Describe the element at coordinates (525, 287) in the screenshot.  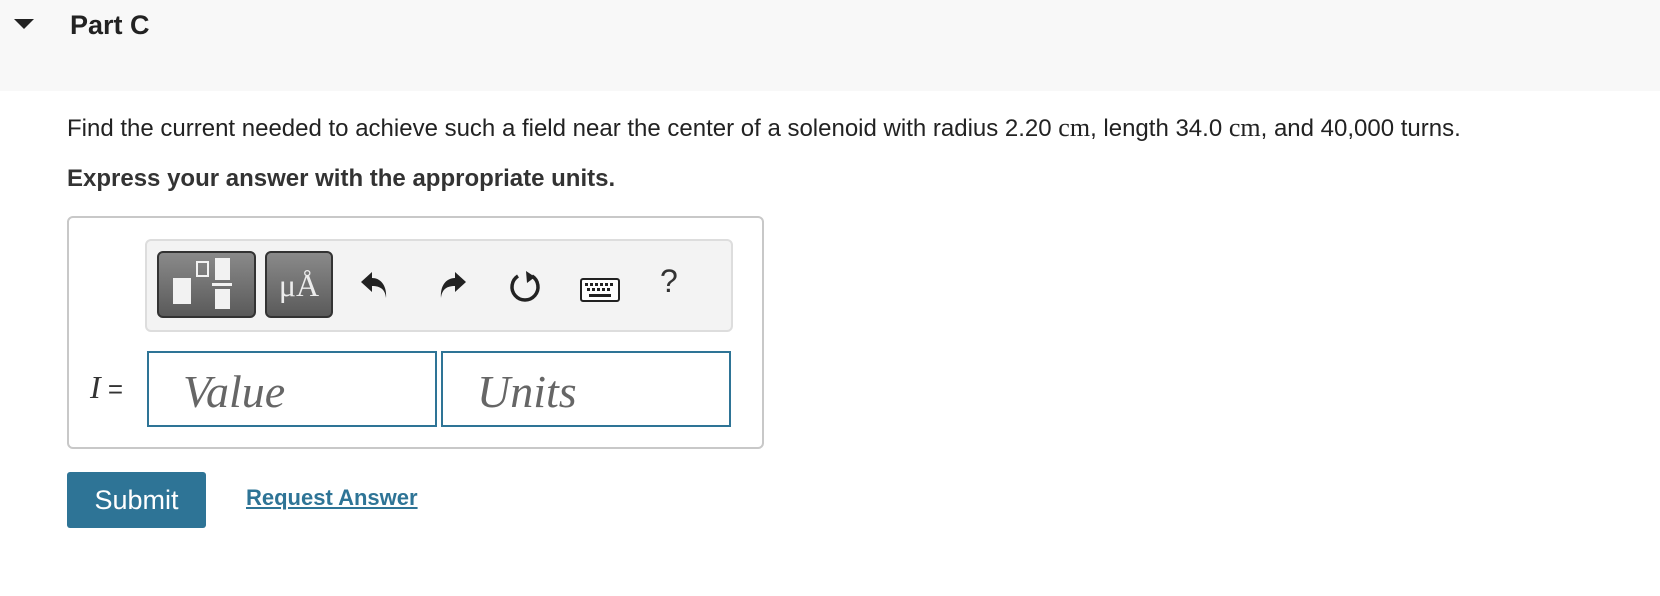
I see `reset-icon` at that location.